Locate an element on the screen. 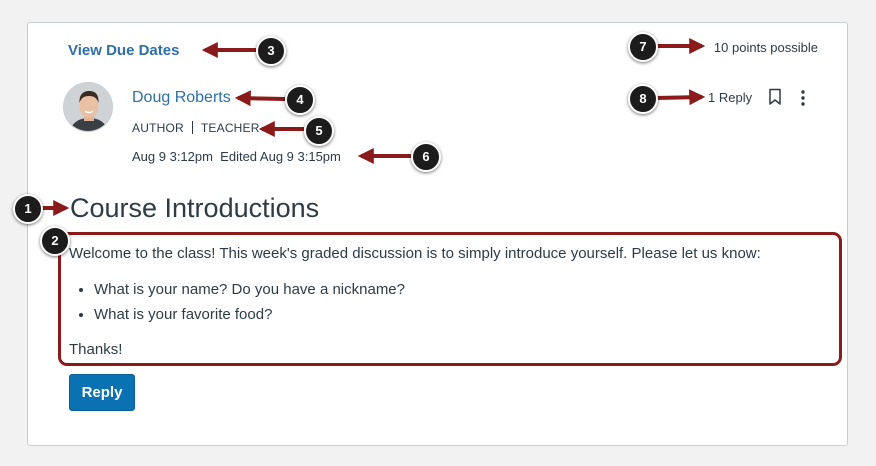  callout-3: 3 is located at coordinates (271, 51).